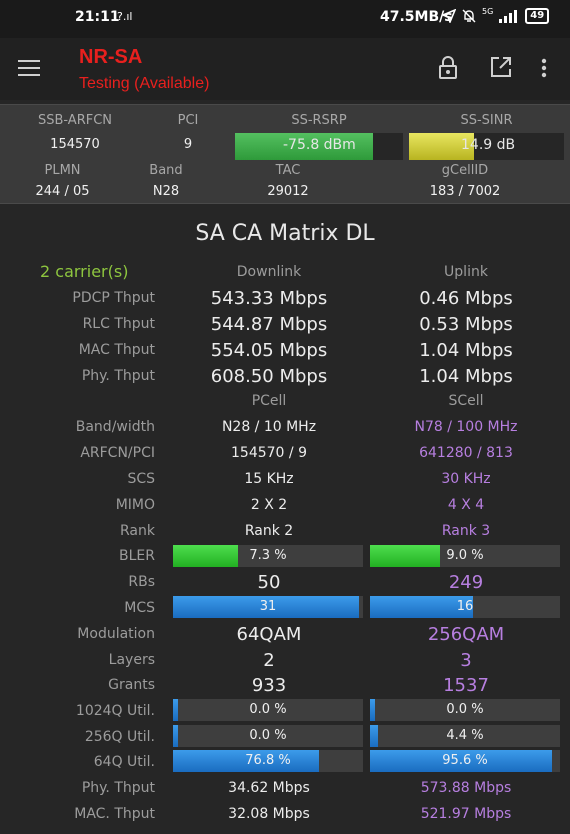 The height and width of the screenshot is (834, 570). I want to click on status-time: 21:11, so click(97, 17).